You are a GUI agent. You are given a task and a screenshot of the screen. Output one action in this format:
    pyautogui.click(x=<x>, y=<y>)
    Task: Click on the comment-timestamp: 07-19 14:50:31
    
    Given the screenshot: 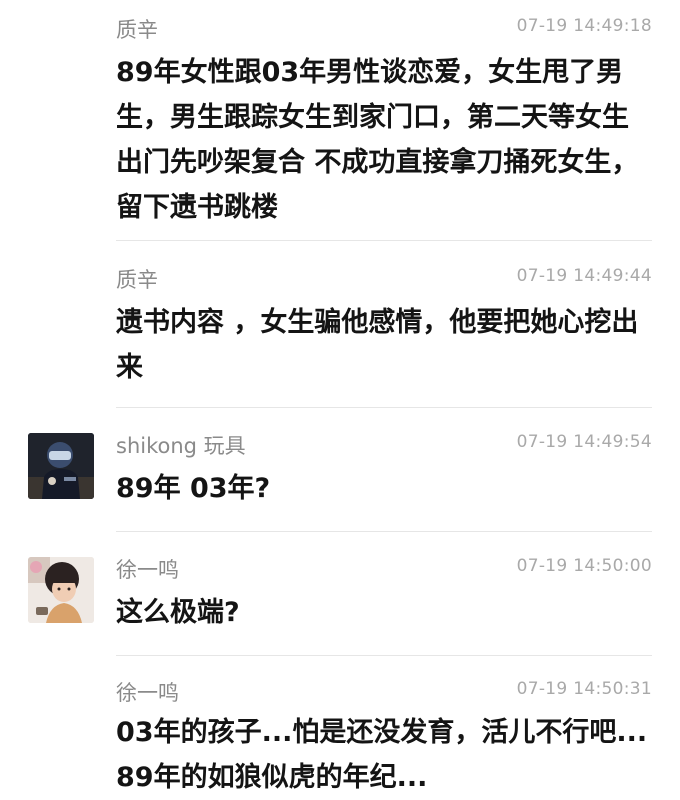 What is the action you would take?
    pyautogui.click(x=584, y=689)
    